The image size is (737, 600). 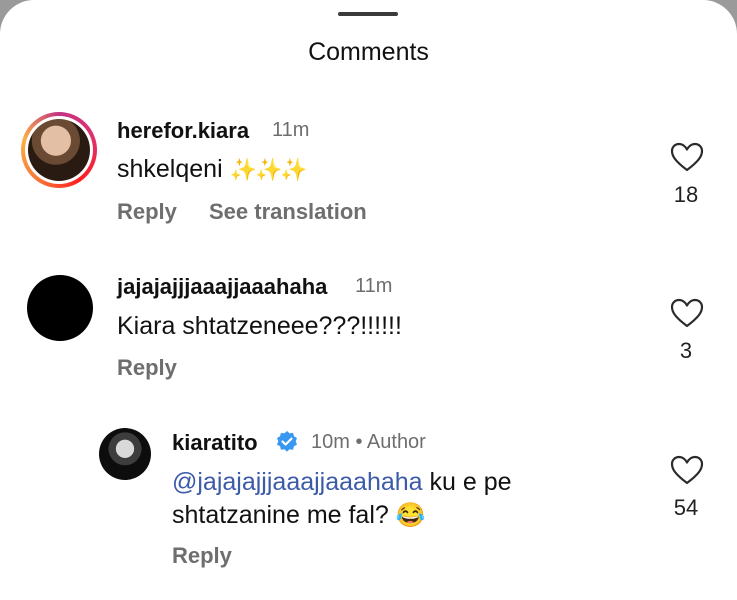 I want to click on verified-badge-icon, so click(x=287, y=441).